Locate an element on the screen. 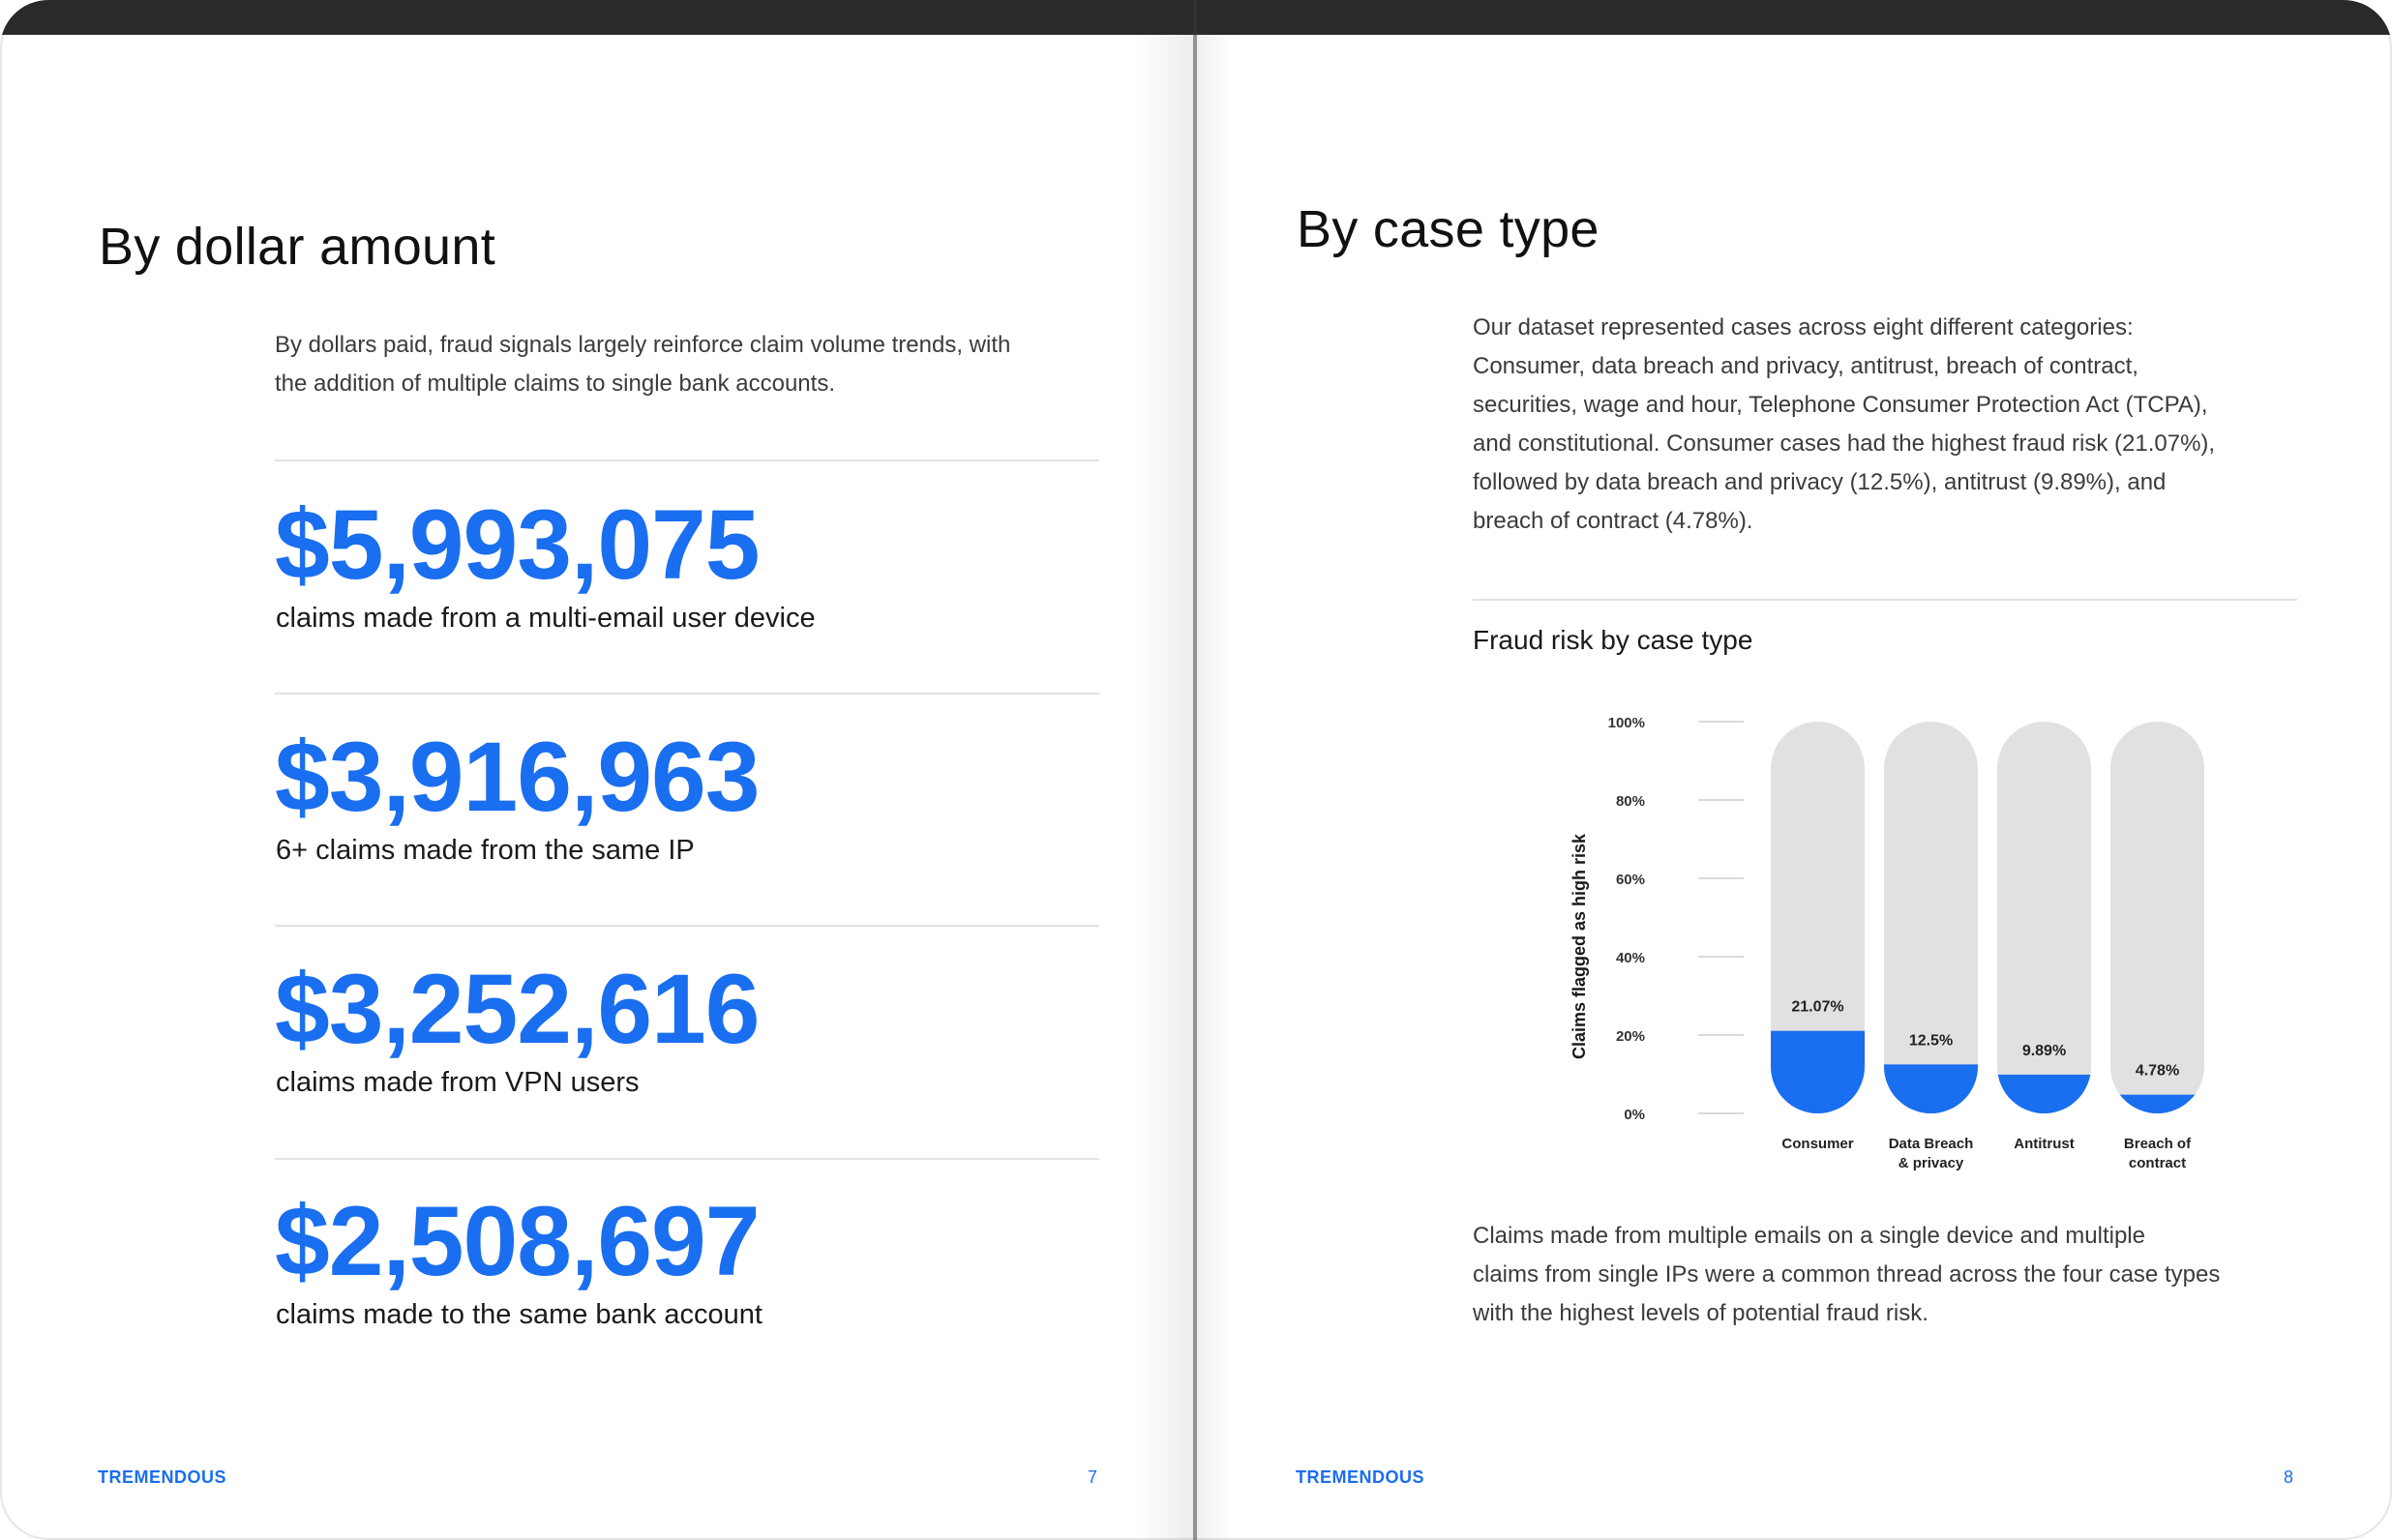  stat-label: 6+ claims made from the same IP is located at coordinates (485, 850).